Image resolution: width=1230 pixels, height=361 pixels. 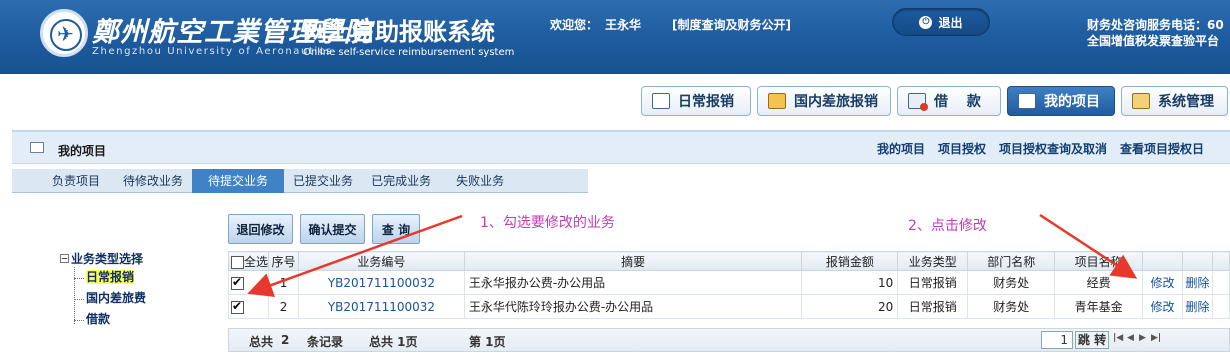 What do you see at coordinates (947, 226) in the screenshot?
I see `annotation-step2: 2、点击修改` at bounding box center [947, 226].